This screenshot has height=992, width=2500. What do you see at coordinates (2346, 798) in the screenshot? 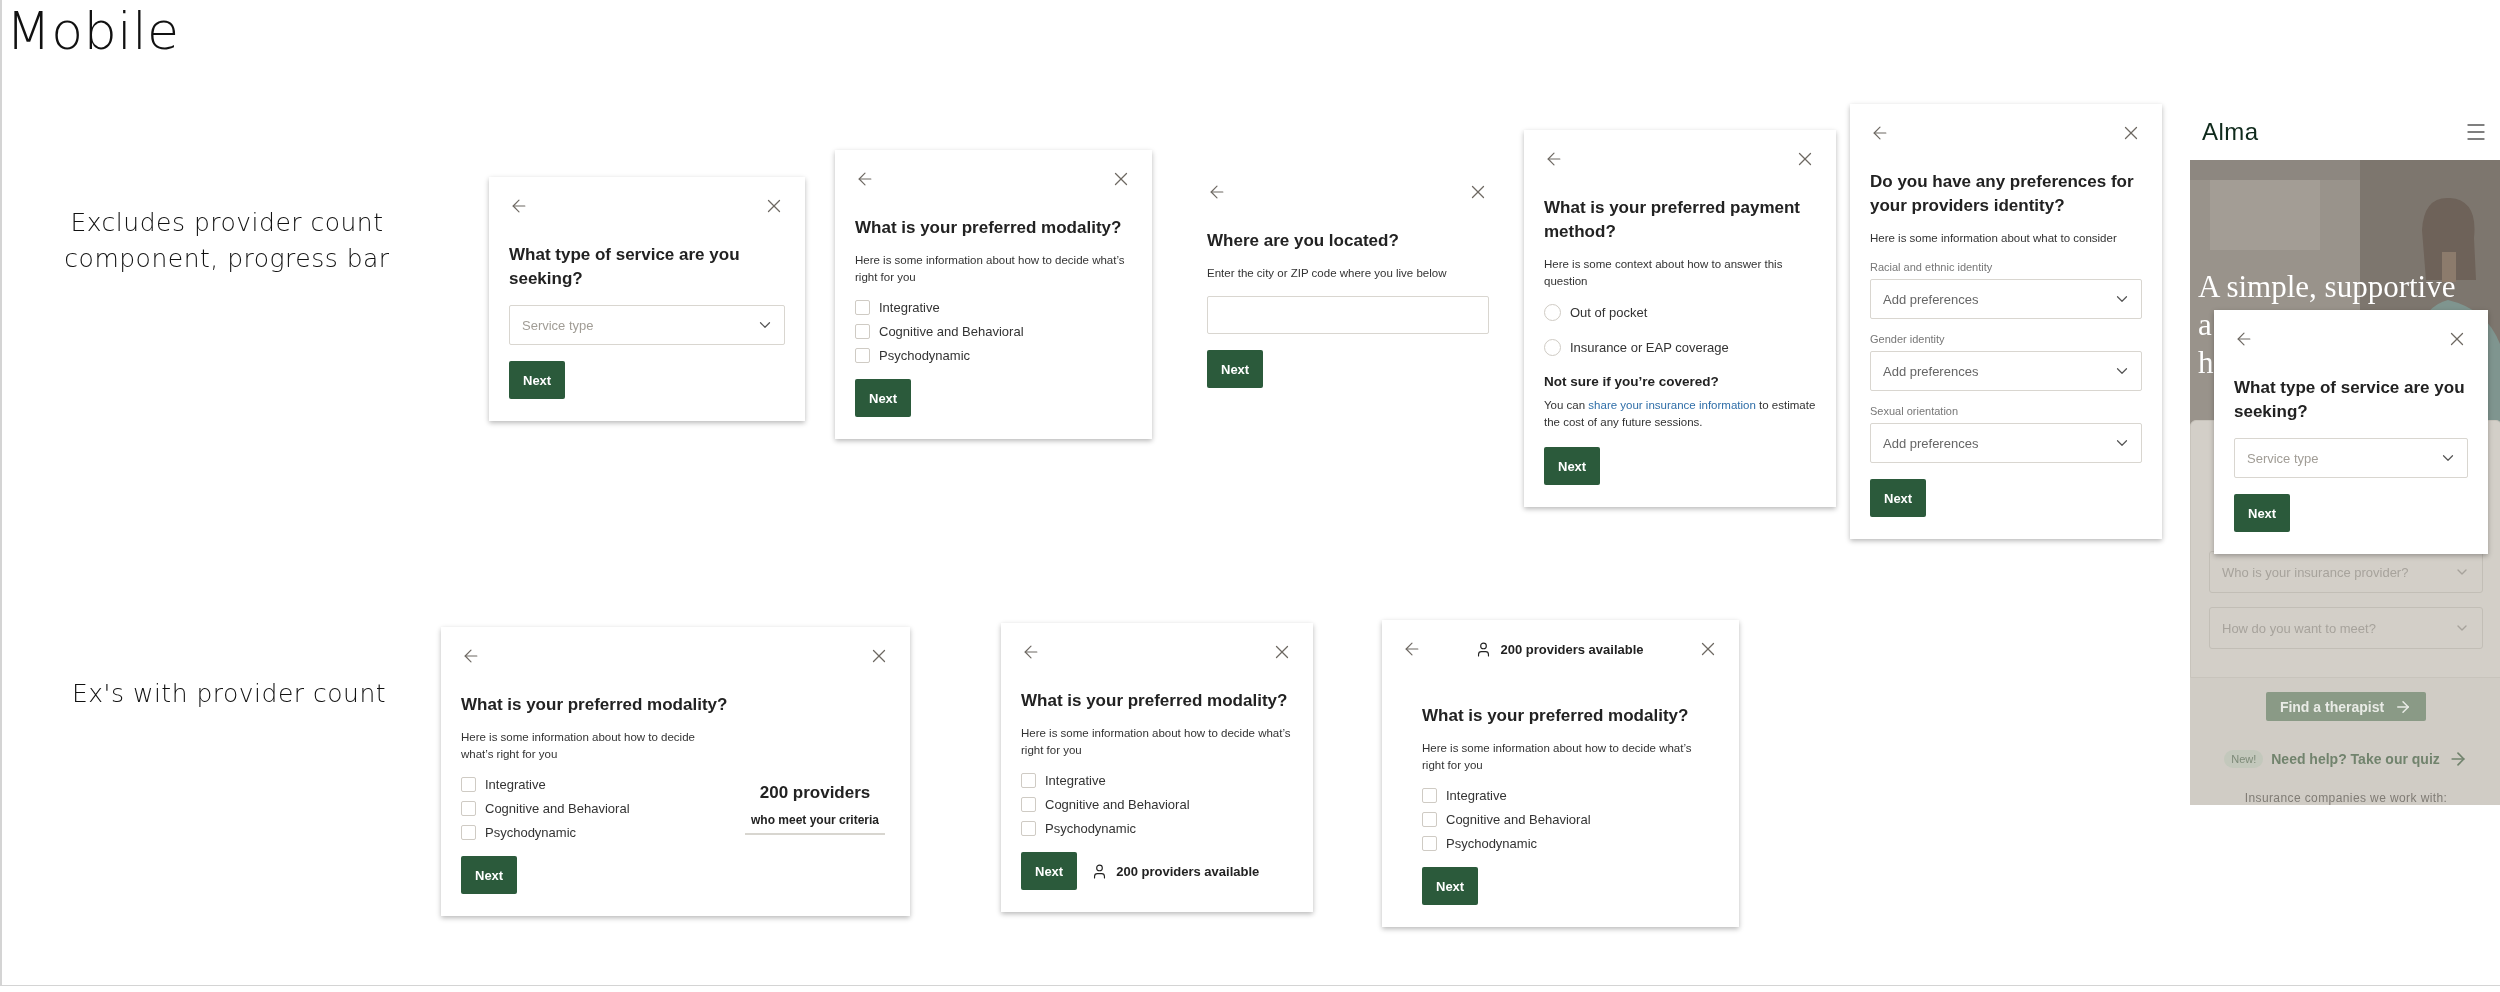
I see `footnote: Insurance companies we work with:` at bounding box center [2346, 798].